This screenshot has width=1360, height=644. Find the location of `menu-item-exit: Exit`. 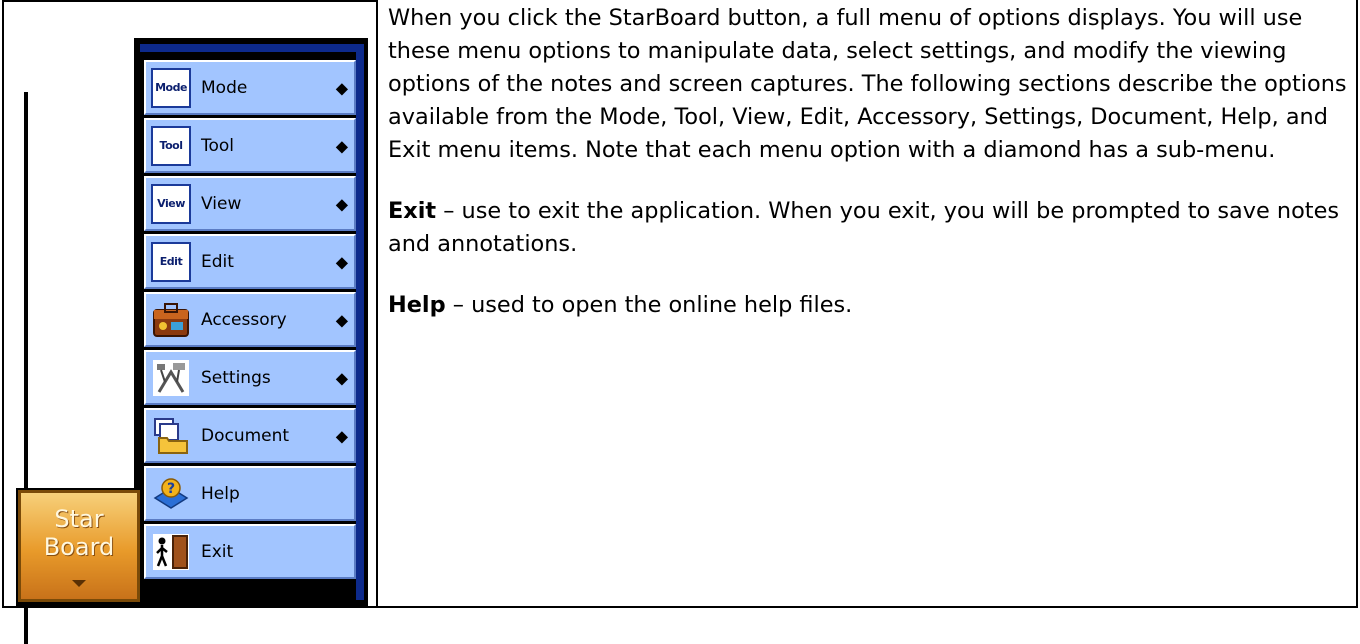

menu-item-exit: Exit is located at coordinates (250, 551).